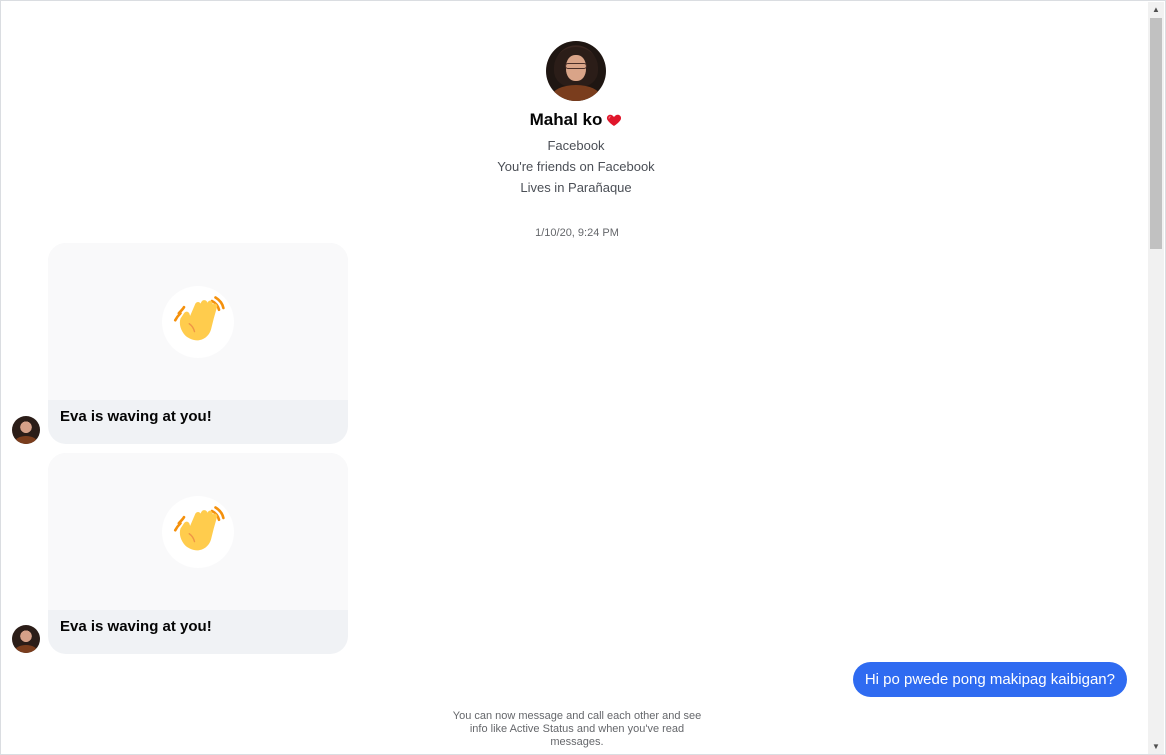 This screenshot has height=755, width=1166. Describe the element at coordinates (1156, 10) in the screenshot. I see `scroll-up-arrow-icon: ▲` at that location.